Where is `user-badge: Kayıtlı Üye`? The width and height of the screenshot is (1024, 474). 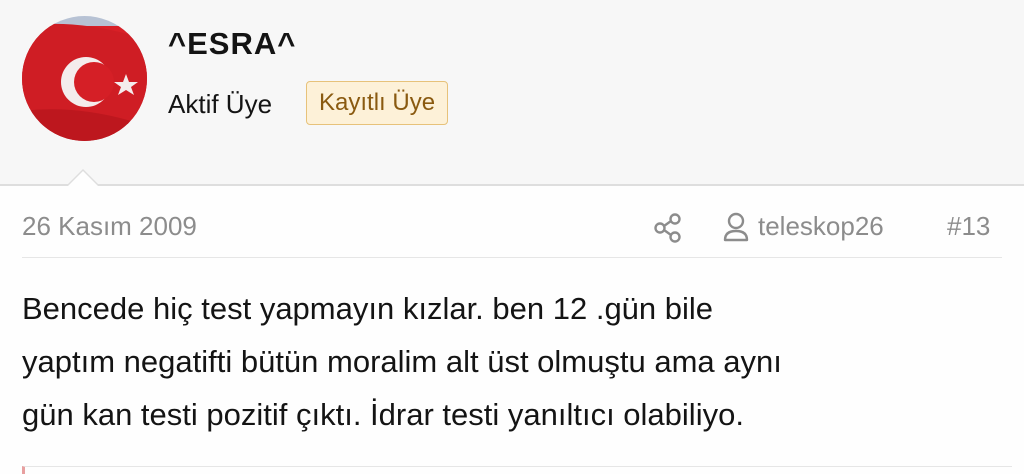 user-badge: Kayıtlı Üye is located at coordinates (377, 103).